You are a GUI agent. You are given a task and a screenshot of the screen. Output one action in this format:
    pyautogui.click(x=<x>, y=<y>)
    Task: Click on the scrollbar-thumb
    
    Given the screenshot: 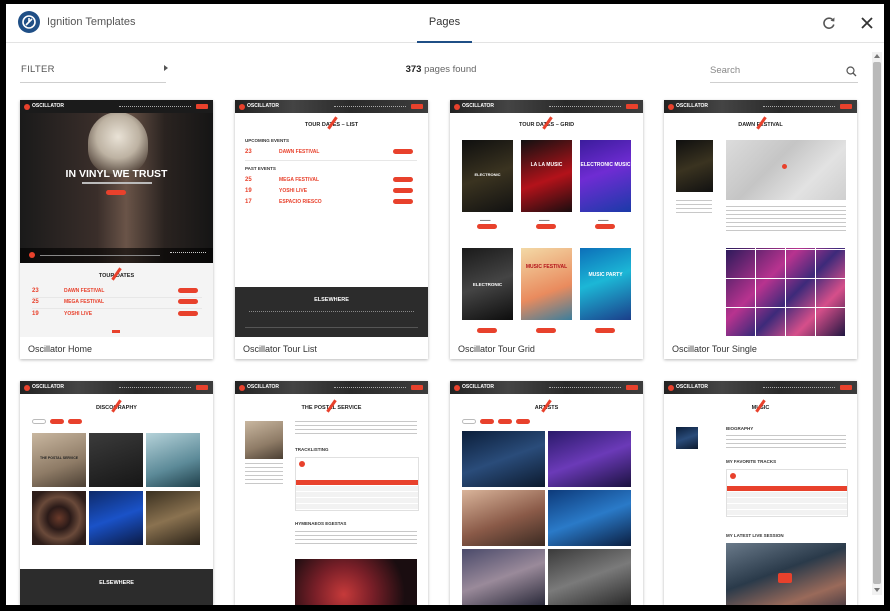 What is the action you would take?
    pyautogui.click(x=877, y=323)
    